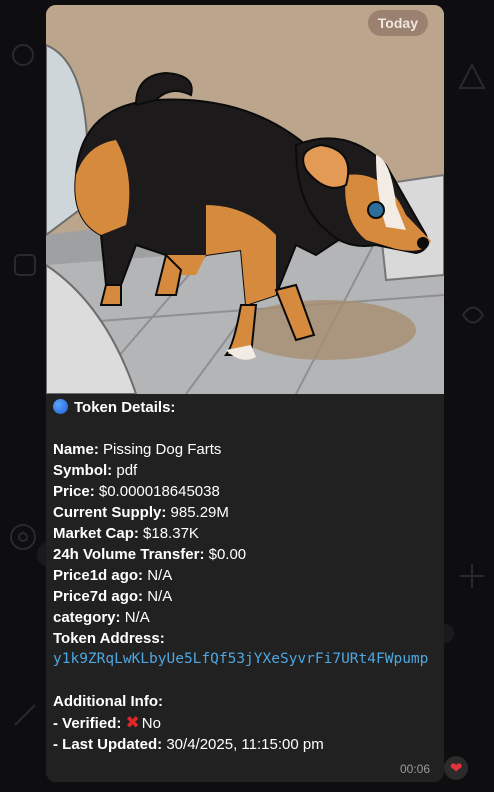 The width and height of the screenshot is (494, 792). Describe the element at coordinates (113, 575) in the screenshot. I see `price1d-row: Price1d ago: N/A` at that location.